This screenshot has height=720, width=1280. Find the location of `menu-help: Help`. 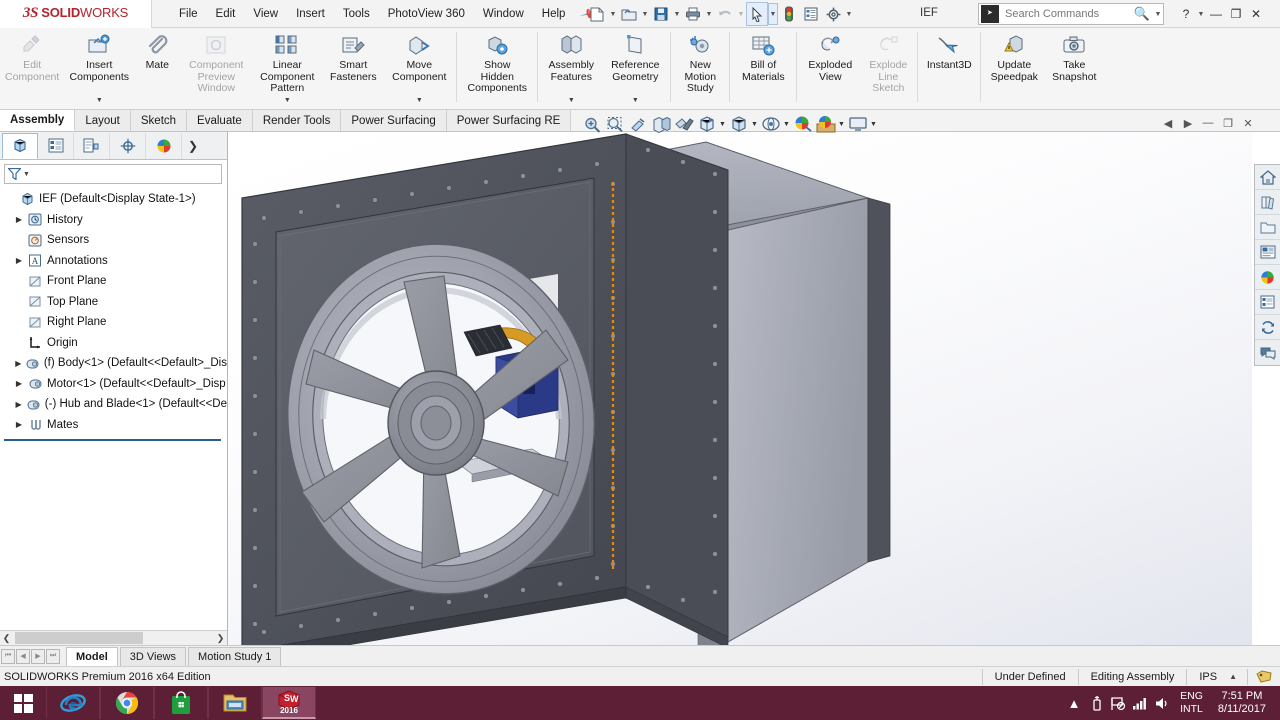

menu-help: Help is located at coordinates (554, 14).